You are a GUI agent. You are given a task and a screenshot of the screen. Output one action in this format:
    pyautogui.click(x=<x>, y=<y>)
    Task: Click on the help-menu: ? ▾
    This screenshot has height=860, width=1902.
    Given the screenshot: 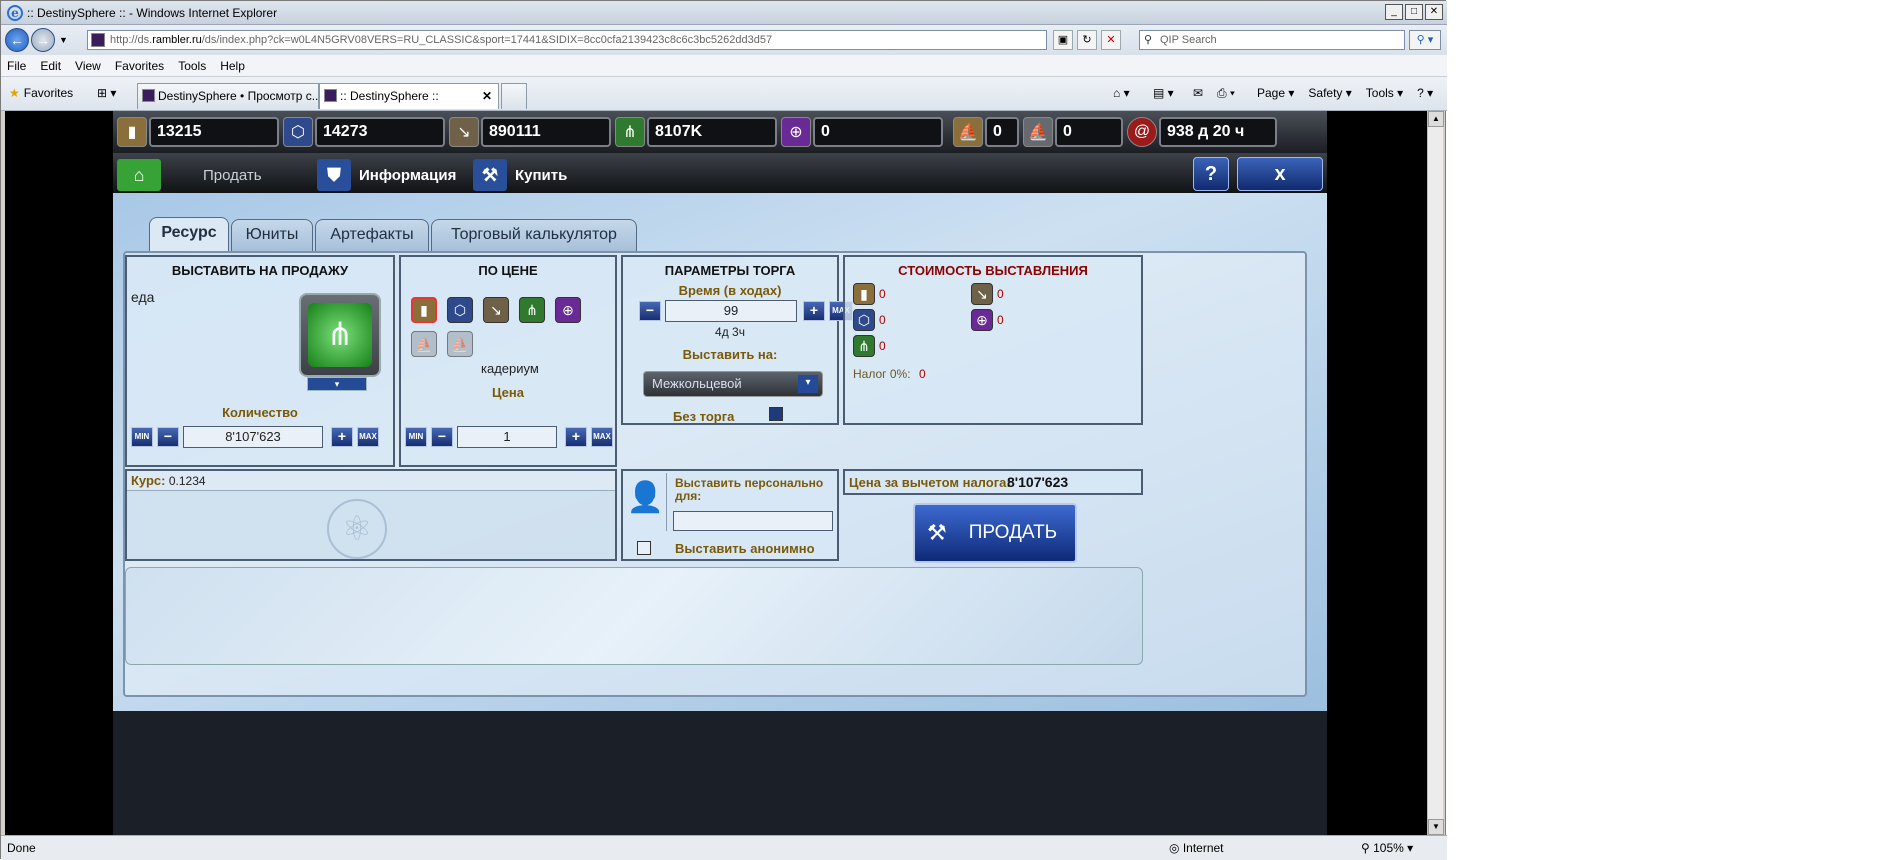 What is the action you would take?
    pyautogui.click(x=1425, y=93)
    